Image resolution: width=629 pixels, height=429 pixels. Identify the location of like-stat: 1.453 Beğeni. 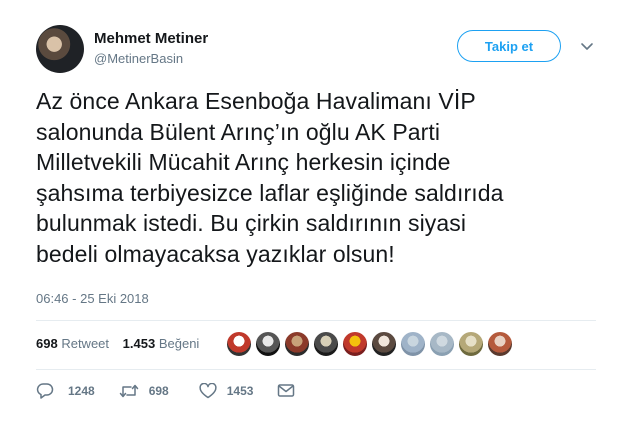
(161, 343).